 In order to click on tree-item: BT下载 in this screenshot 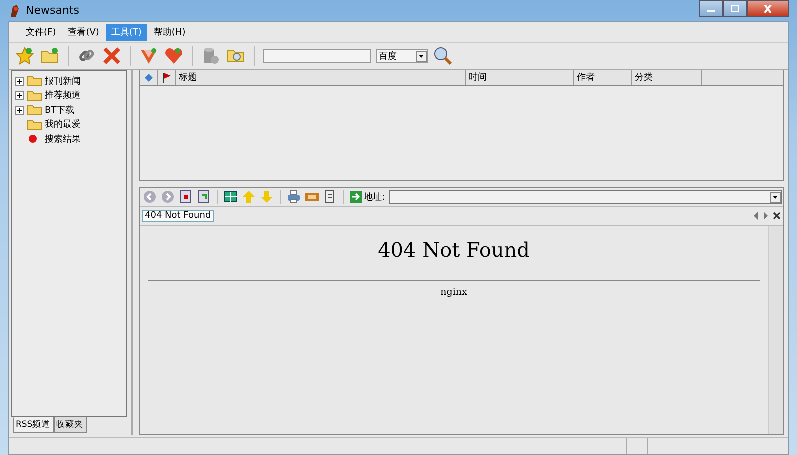, I will do `click(60, 110)`.